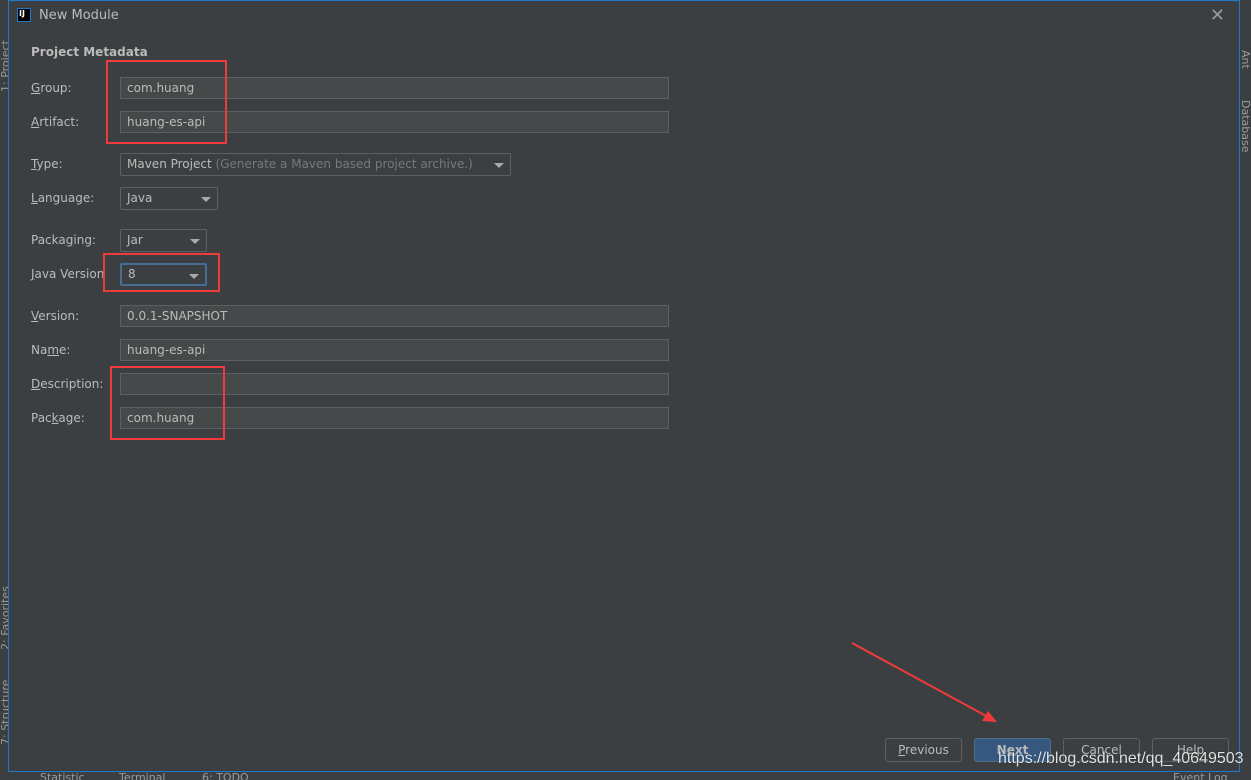  What do you see at coordinates (625, 776) in the screenshot?
I see `status-bar: Statistic Terminal 6: TODO Event Log` at bounding box center [625, 776].